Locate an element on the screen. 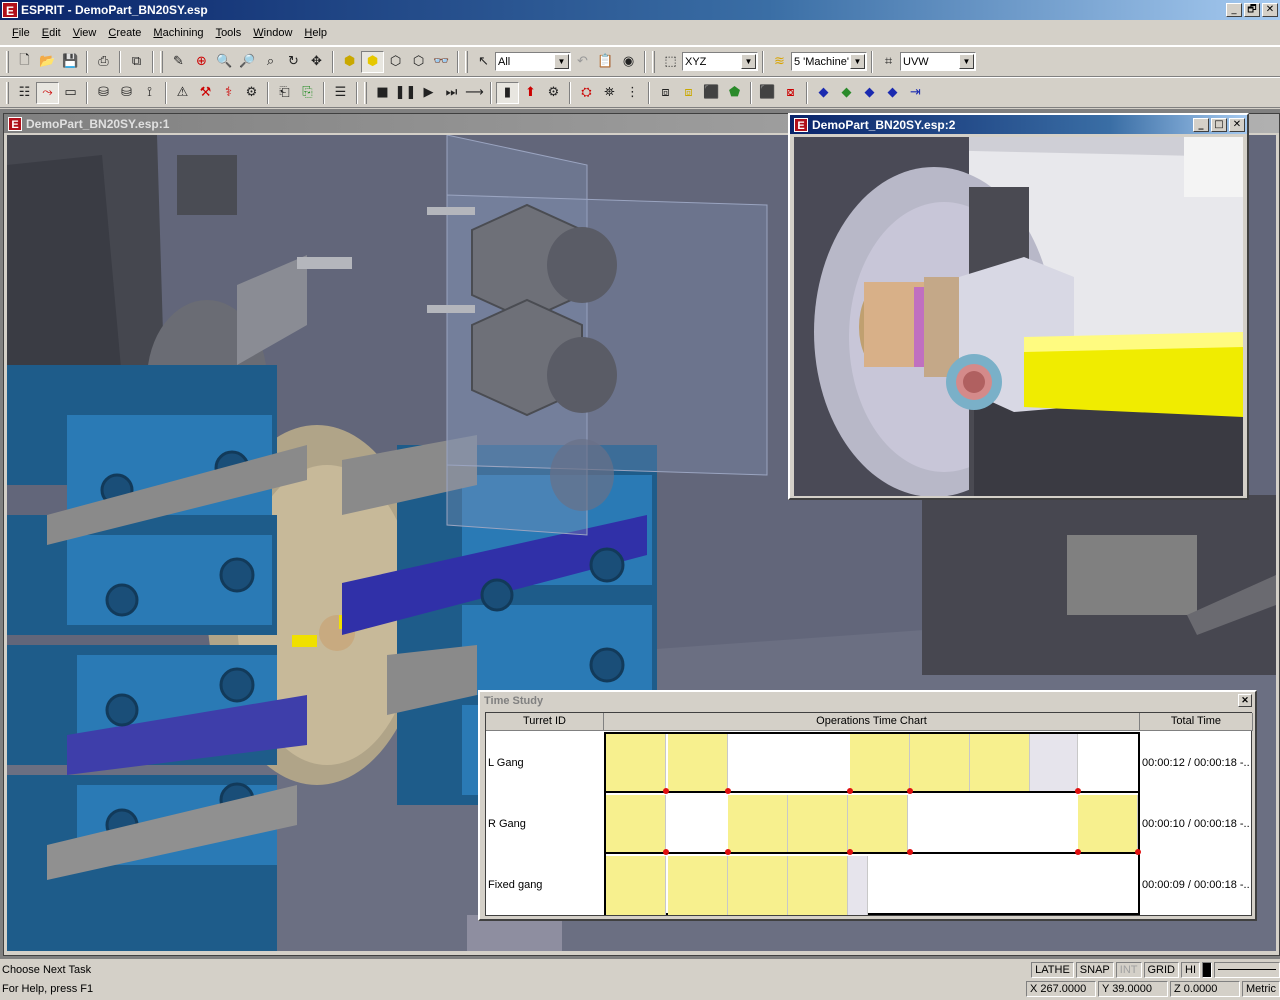 The image size is (1280, 1000). menu-machining: Machining is located at coordinates (178, 33).